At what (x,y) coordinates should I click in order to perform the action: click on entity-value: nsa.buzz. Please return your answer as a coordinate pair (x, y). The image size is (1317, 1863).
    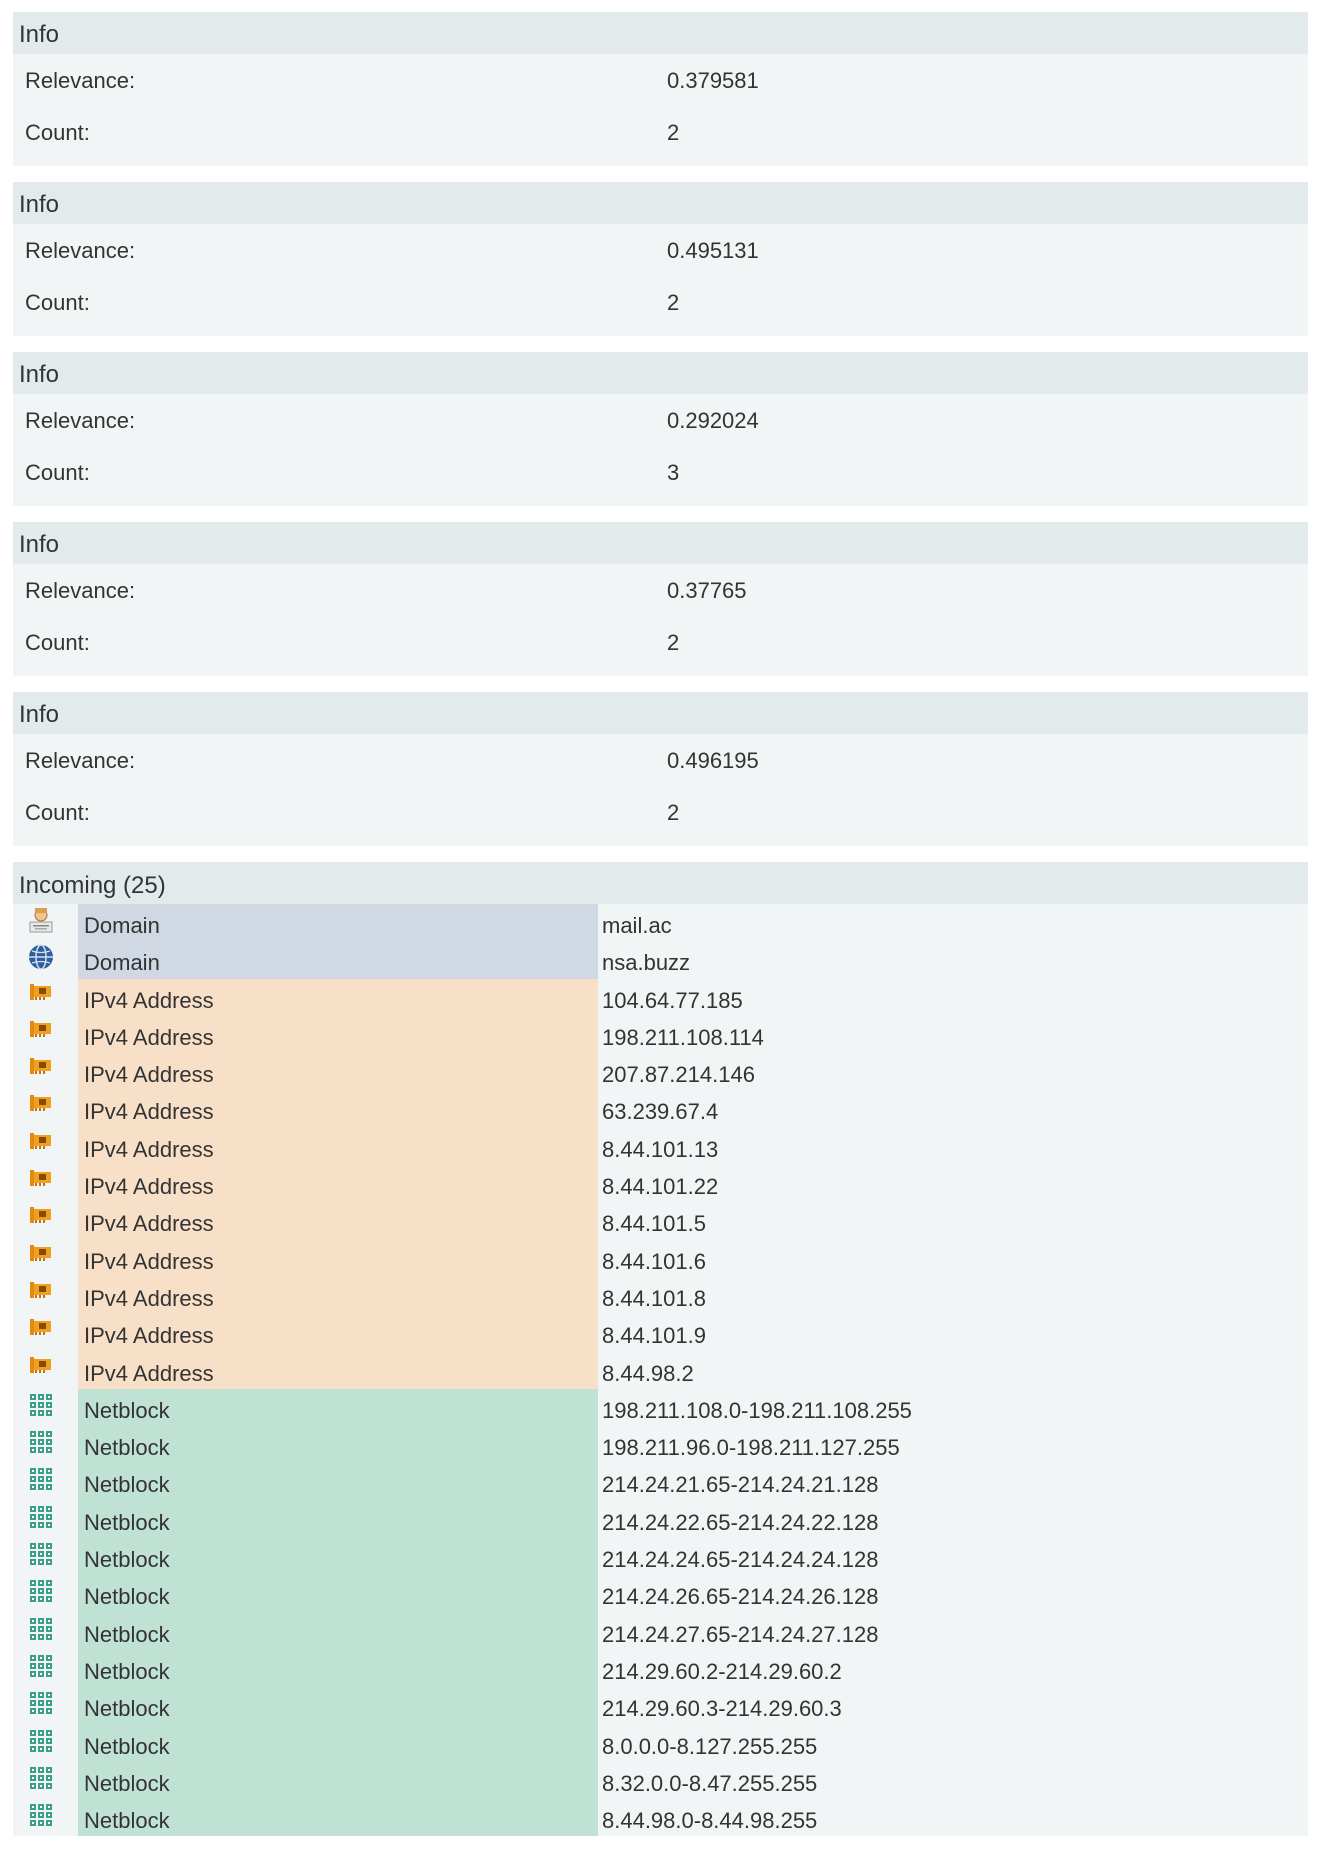
    Looking at the image, I should click on (646, 959).